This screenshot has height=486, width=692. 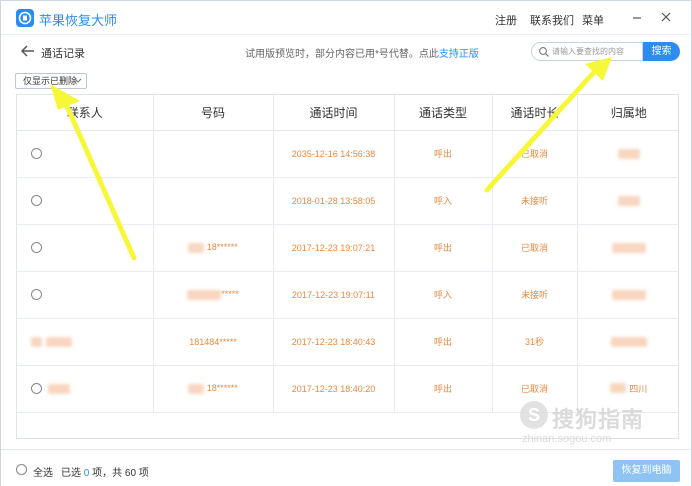 I want to click on call-time-cell: 2017-12-23 19:07:11, so click(x=334, y=295).